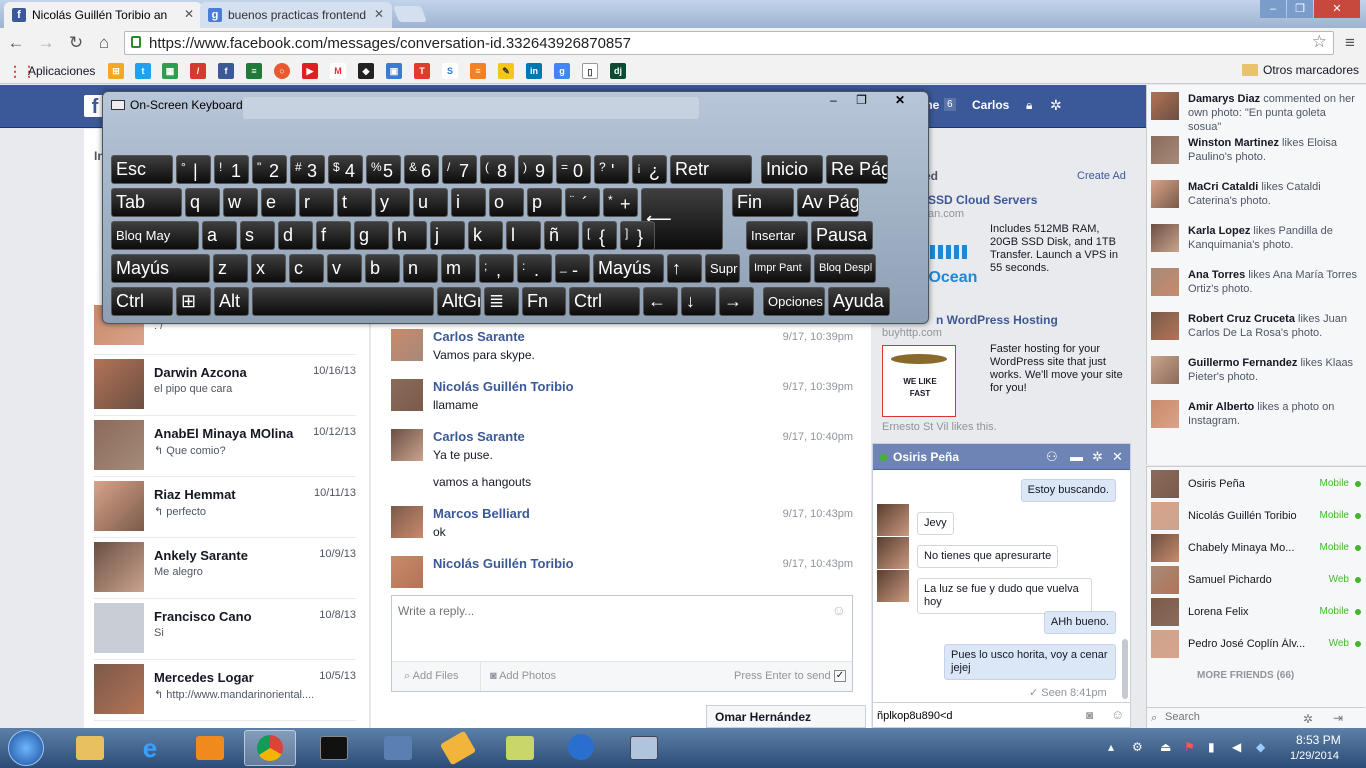  I want to click on menu-icon: ≡, so click(1350, 43).